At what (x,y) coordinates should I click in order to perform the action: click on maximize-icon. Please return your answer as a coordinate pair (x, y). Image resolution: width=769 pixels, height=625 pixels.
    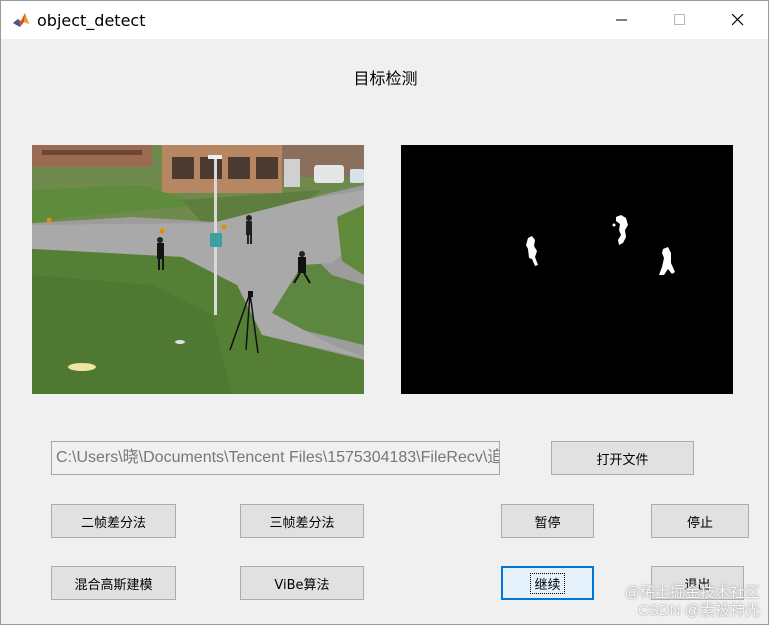
    Looking at the image, I should click on (679, 19).